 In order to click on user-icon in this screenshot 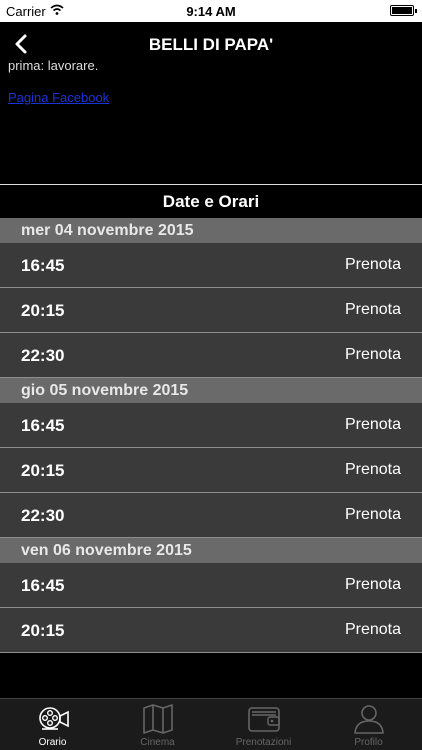, I will do `click(369, 719)`.